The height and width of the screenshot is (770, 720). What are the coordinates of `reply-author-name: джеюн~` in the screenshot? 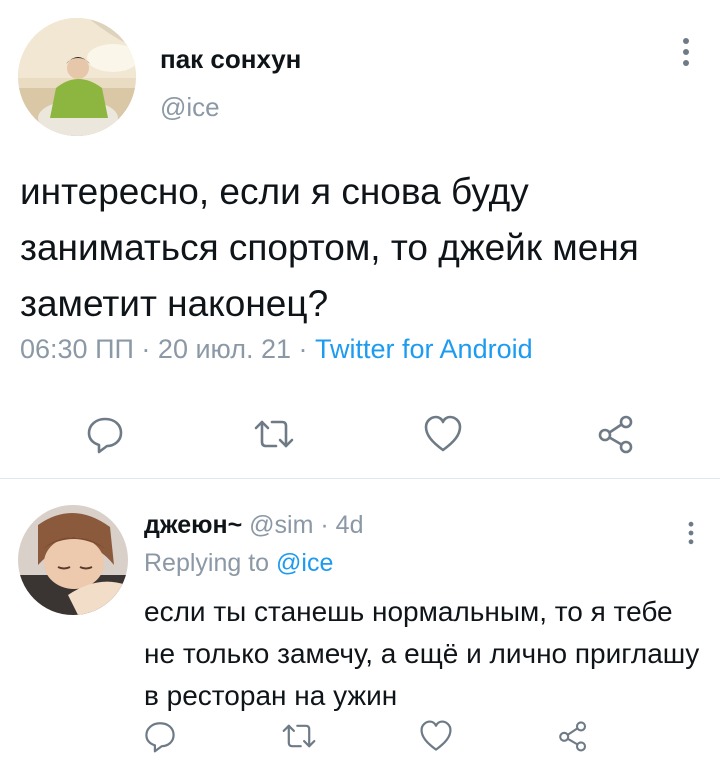 It's located at (193, 525).